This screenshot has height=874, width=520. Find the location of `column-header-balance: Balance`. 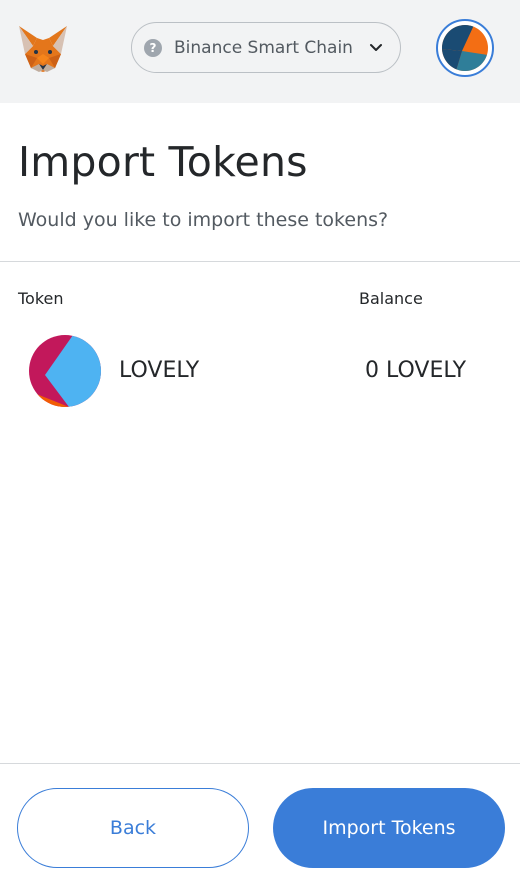

column-header-balance: Balance is located at coordinates (391, 298).